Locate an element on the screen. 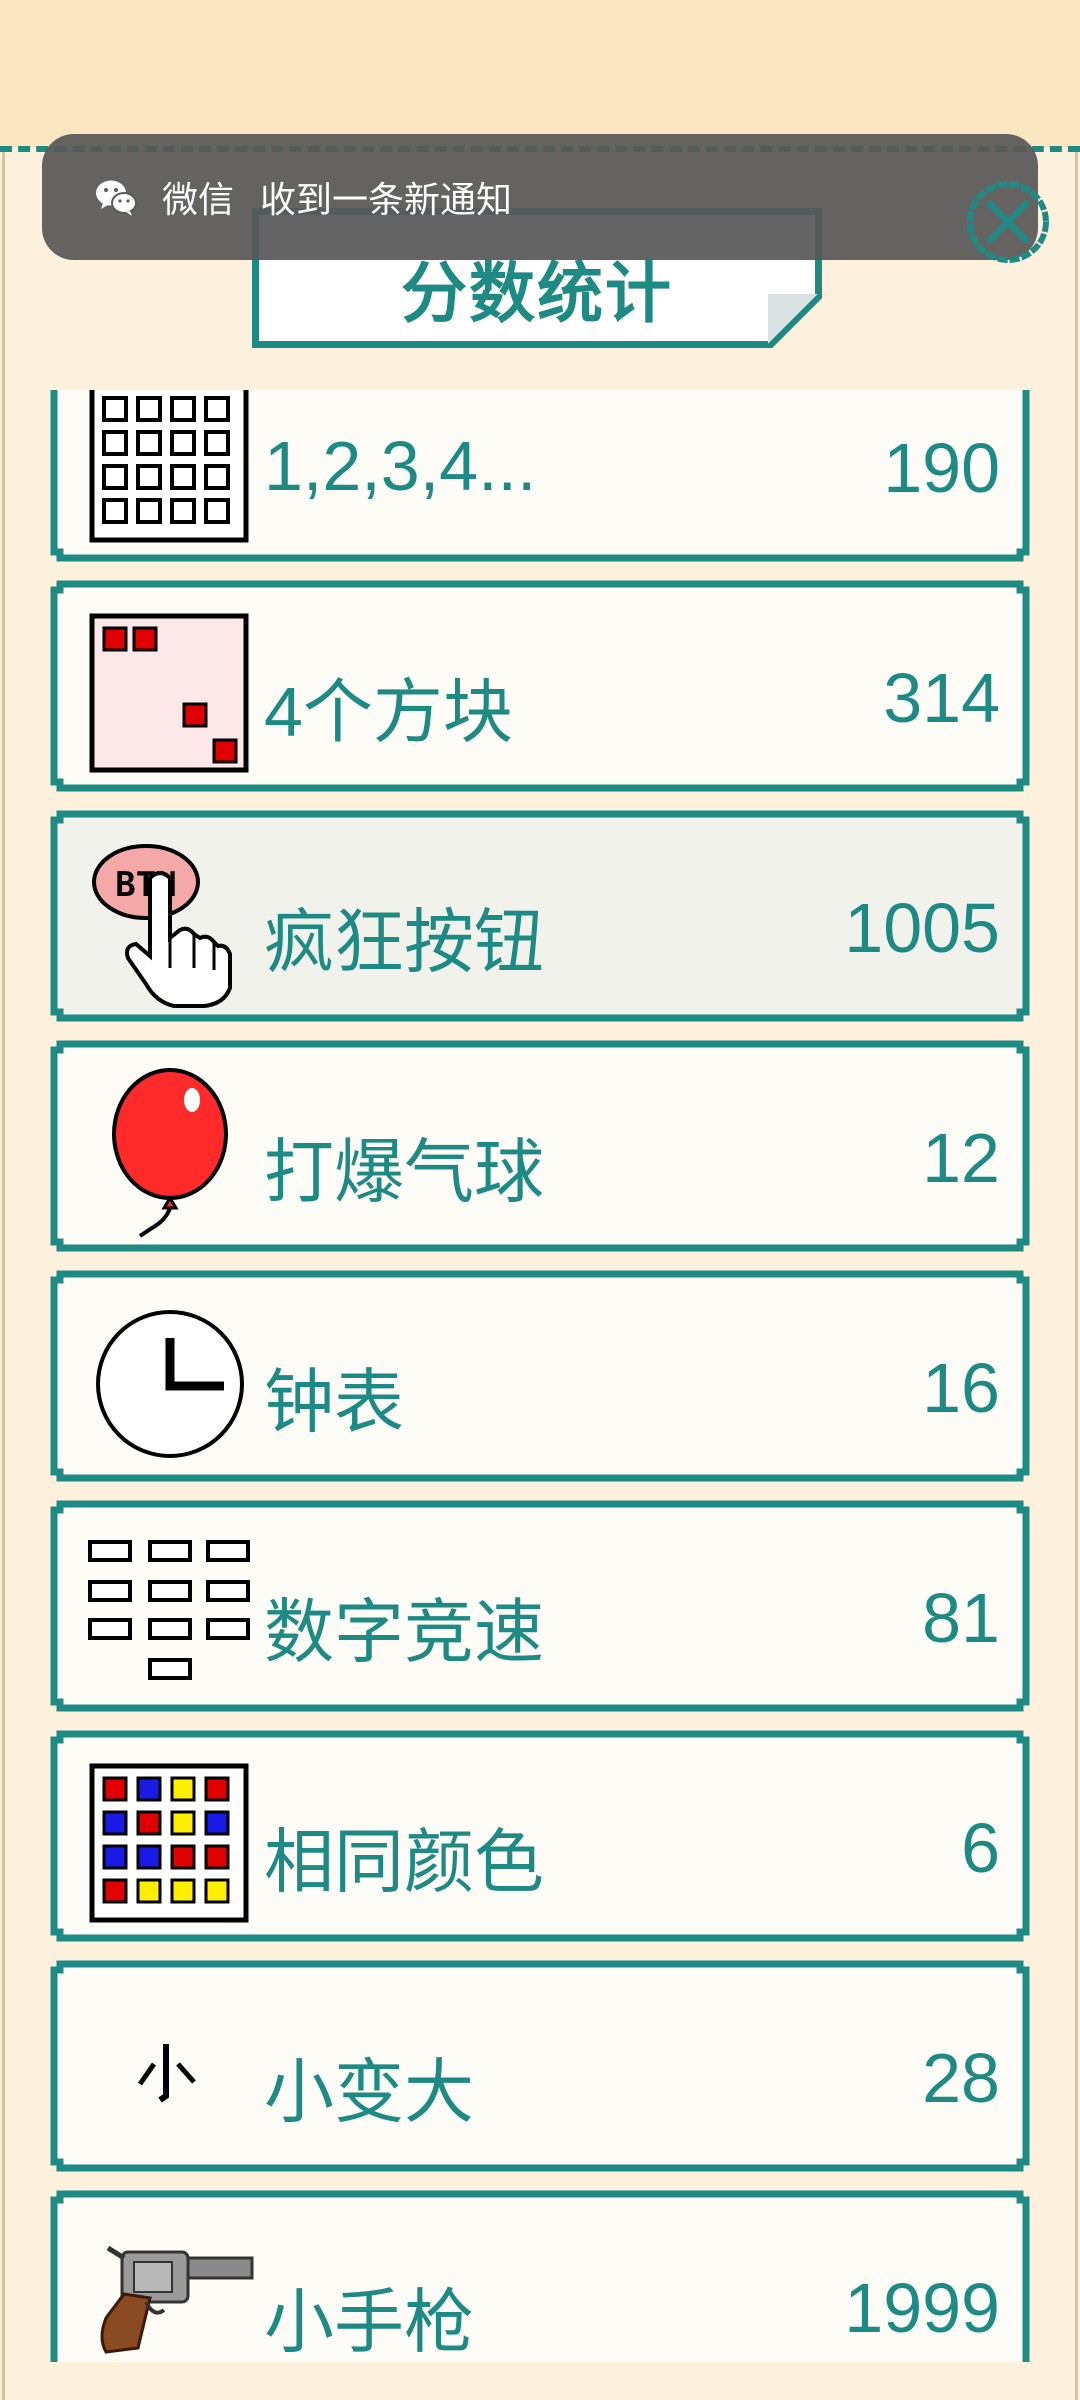 The height and width of the screenshot is (2400, 1080). game-name: 打爆气球 is located at coordinates (404, 1172).